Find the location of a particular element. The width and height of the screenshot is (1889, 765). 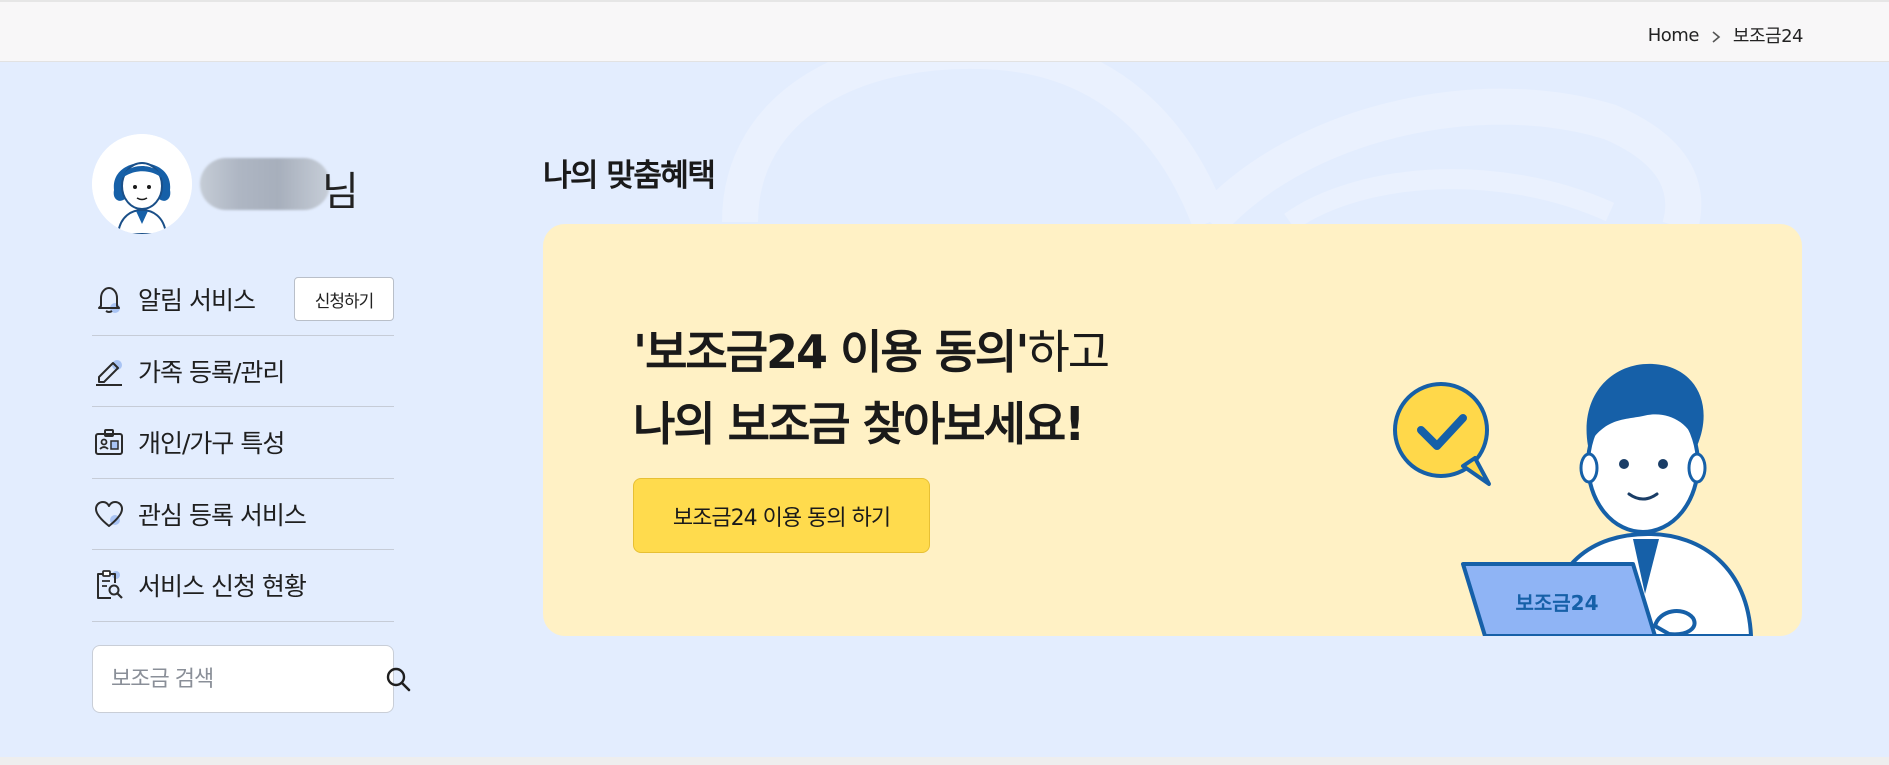

bell-icon is located at coordinates (109, 299).